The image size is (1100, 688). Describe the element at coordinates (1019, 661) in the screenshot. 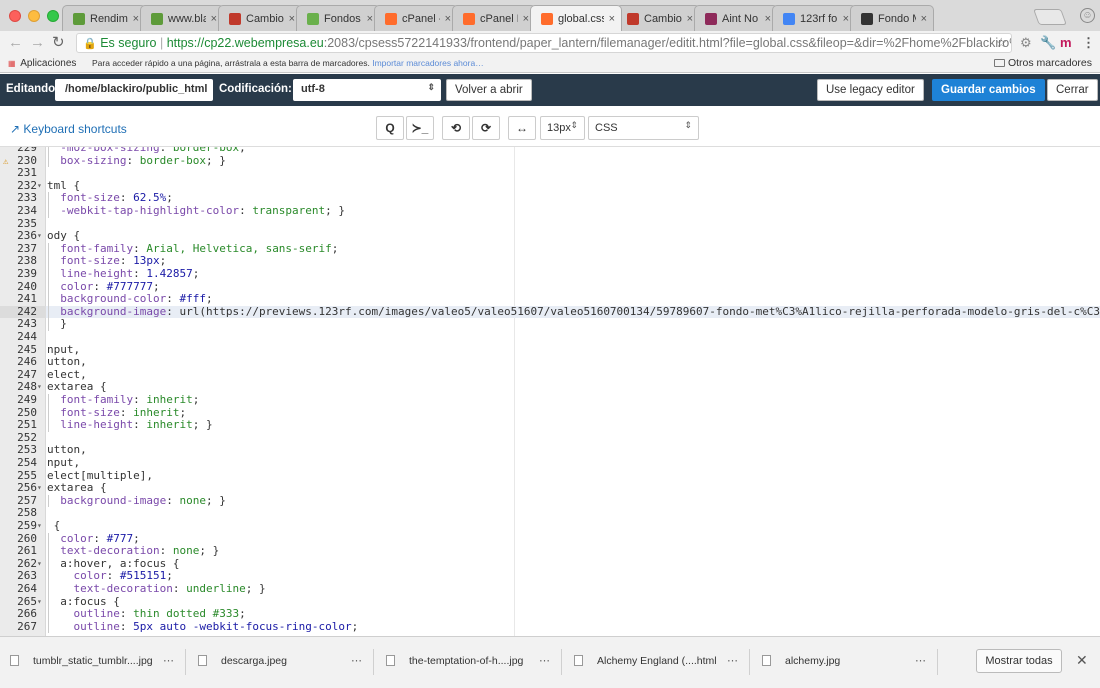

I see `show-all-downloads-button: Mostrar todas` at that location.